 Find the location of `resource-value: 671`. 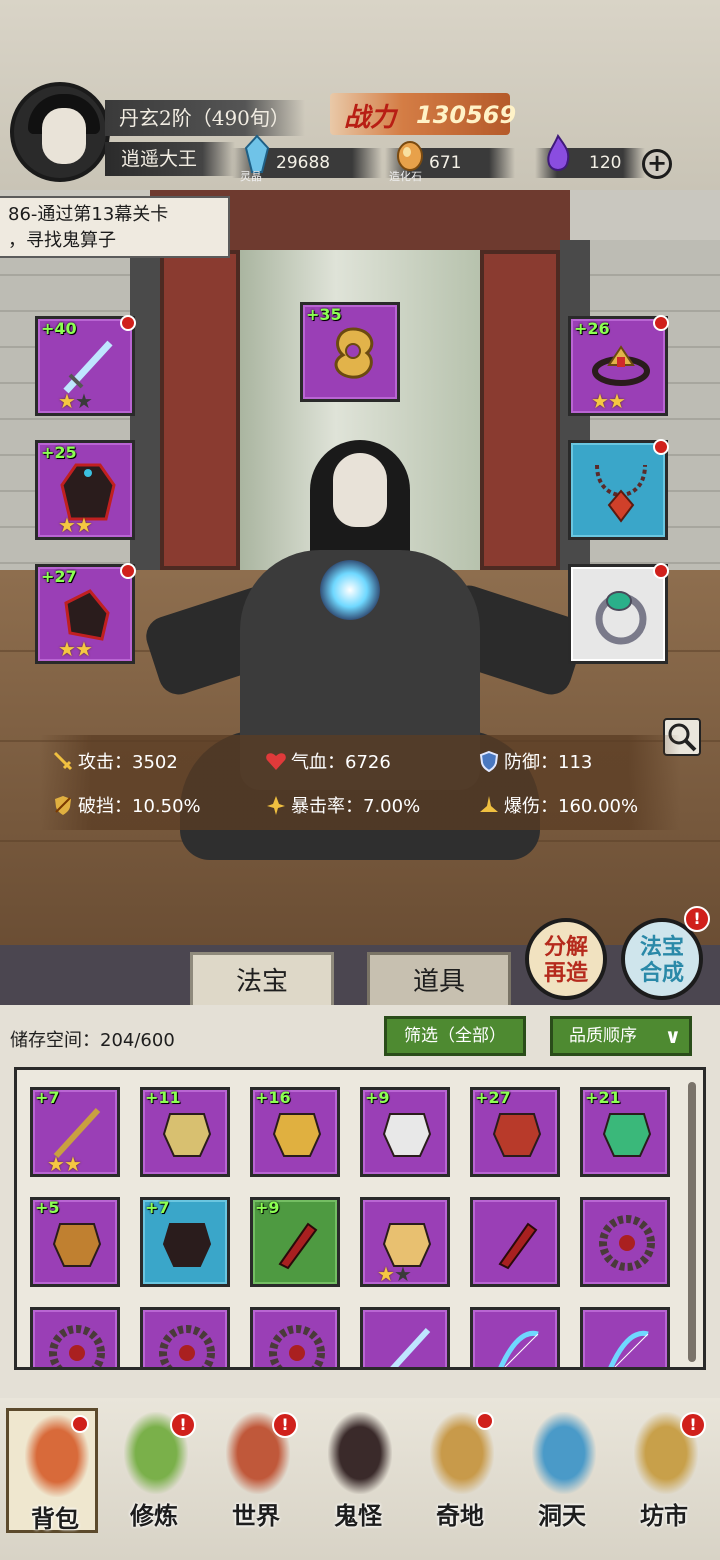

resource-value: 671 is located at coordinates (445, 163).